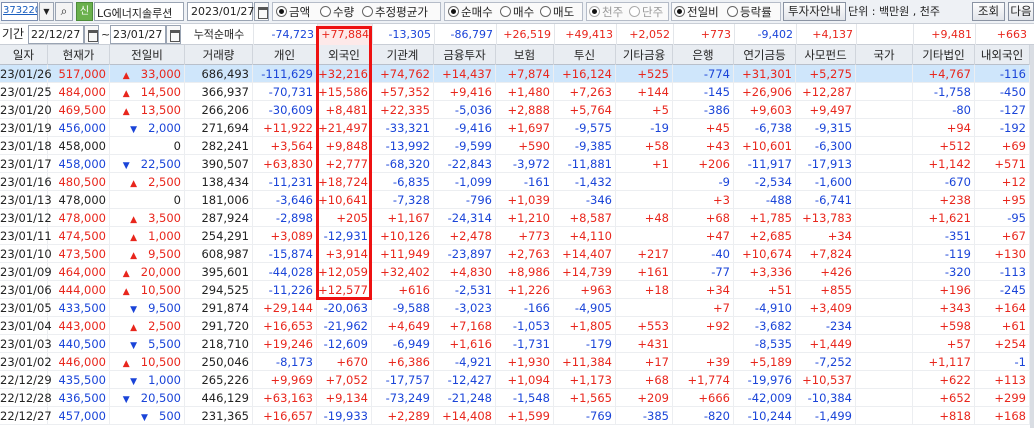 This screenshot has height=428, width=1034. What do you see at coordinates (26, 74) in the screenshot?
I see `cell-date: 23/01/26` at bounding box center [26, 74].